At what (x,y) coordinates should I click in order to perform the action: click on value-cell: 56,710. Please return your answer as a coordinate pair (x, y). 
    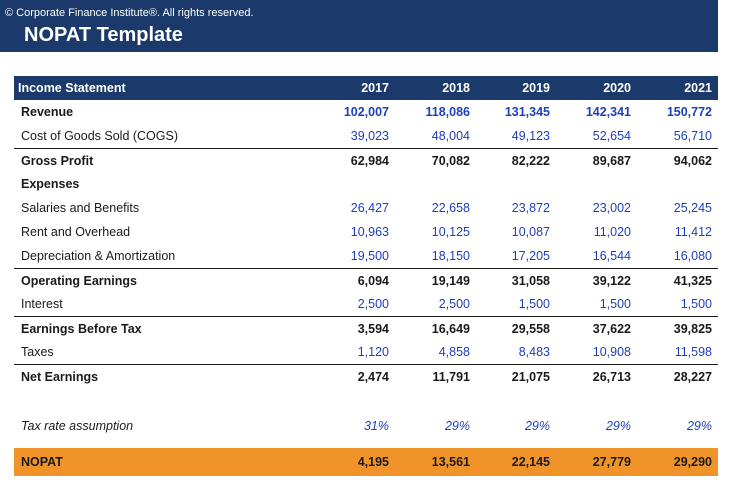
    Looking at the image, I should click on (677, 136).